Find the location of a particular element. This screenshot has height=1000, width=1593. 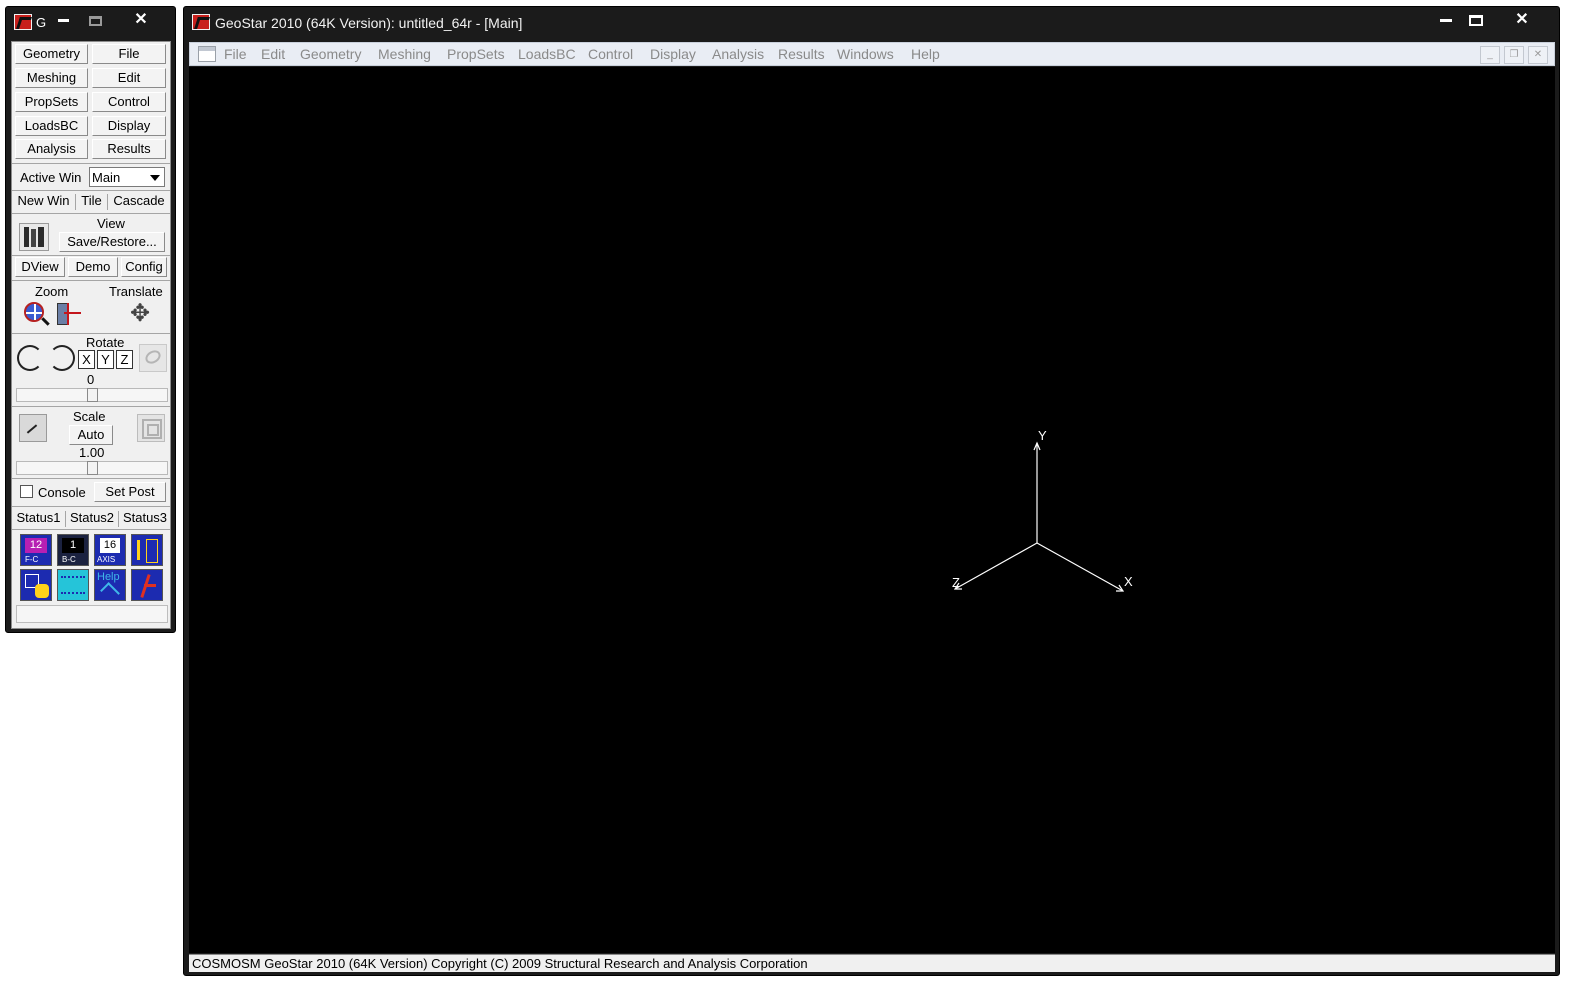

analysis-button: Analysis is located at coordinates (51, 149).